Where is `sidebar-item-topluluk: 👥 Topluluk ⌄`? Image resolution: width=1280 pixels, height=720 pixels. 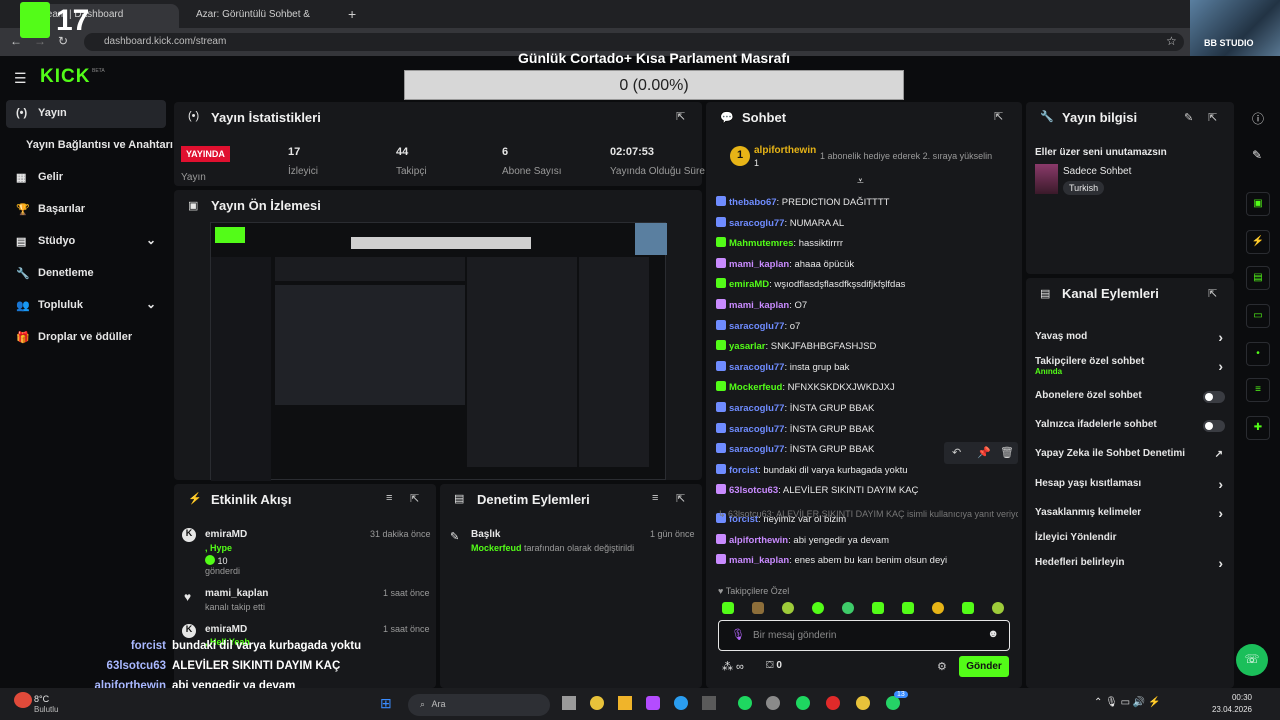 sidebar-item-topluluk: 👥 Topluluk ⌄ is located at coordinates (86, 306).